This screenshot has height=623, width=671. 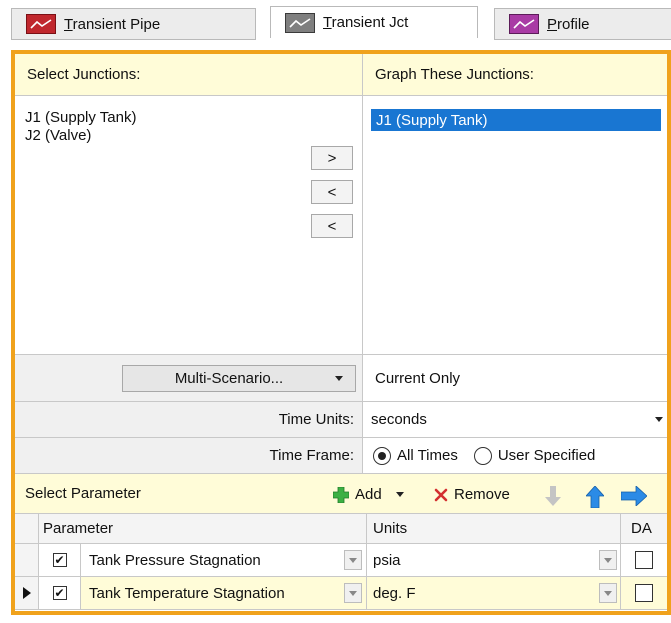 What do you see at coordinates (58, 136) in the screenshot?
I see `list-item: J2 (Valve)` at bounding box center [58, 136].